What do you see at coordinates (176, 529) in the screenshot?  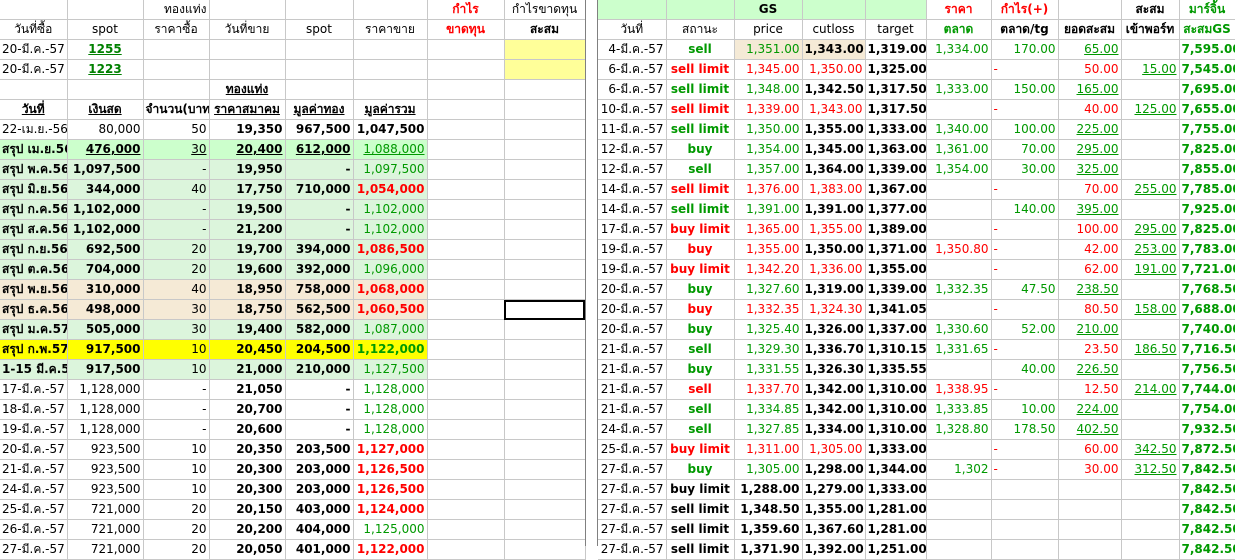 I see `data-cell: 20` at bounding box center [176, 529].